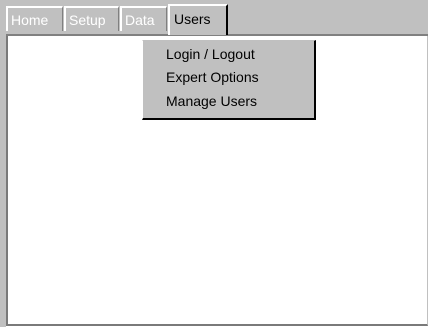  What do you see at coordinates (211, 101) in the screenshot?
I see `menu-item-manage-users: Manage Users` at bounding box center [211, 101].